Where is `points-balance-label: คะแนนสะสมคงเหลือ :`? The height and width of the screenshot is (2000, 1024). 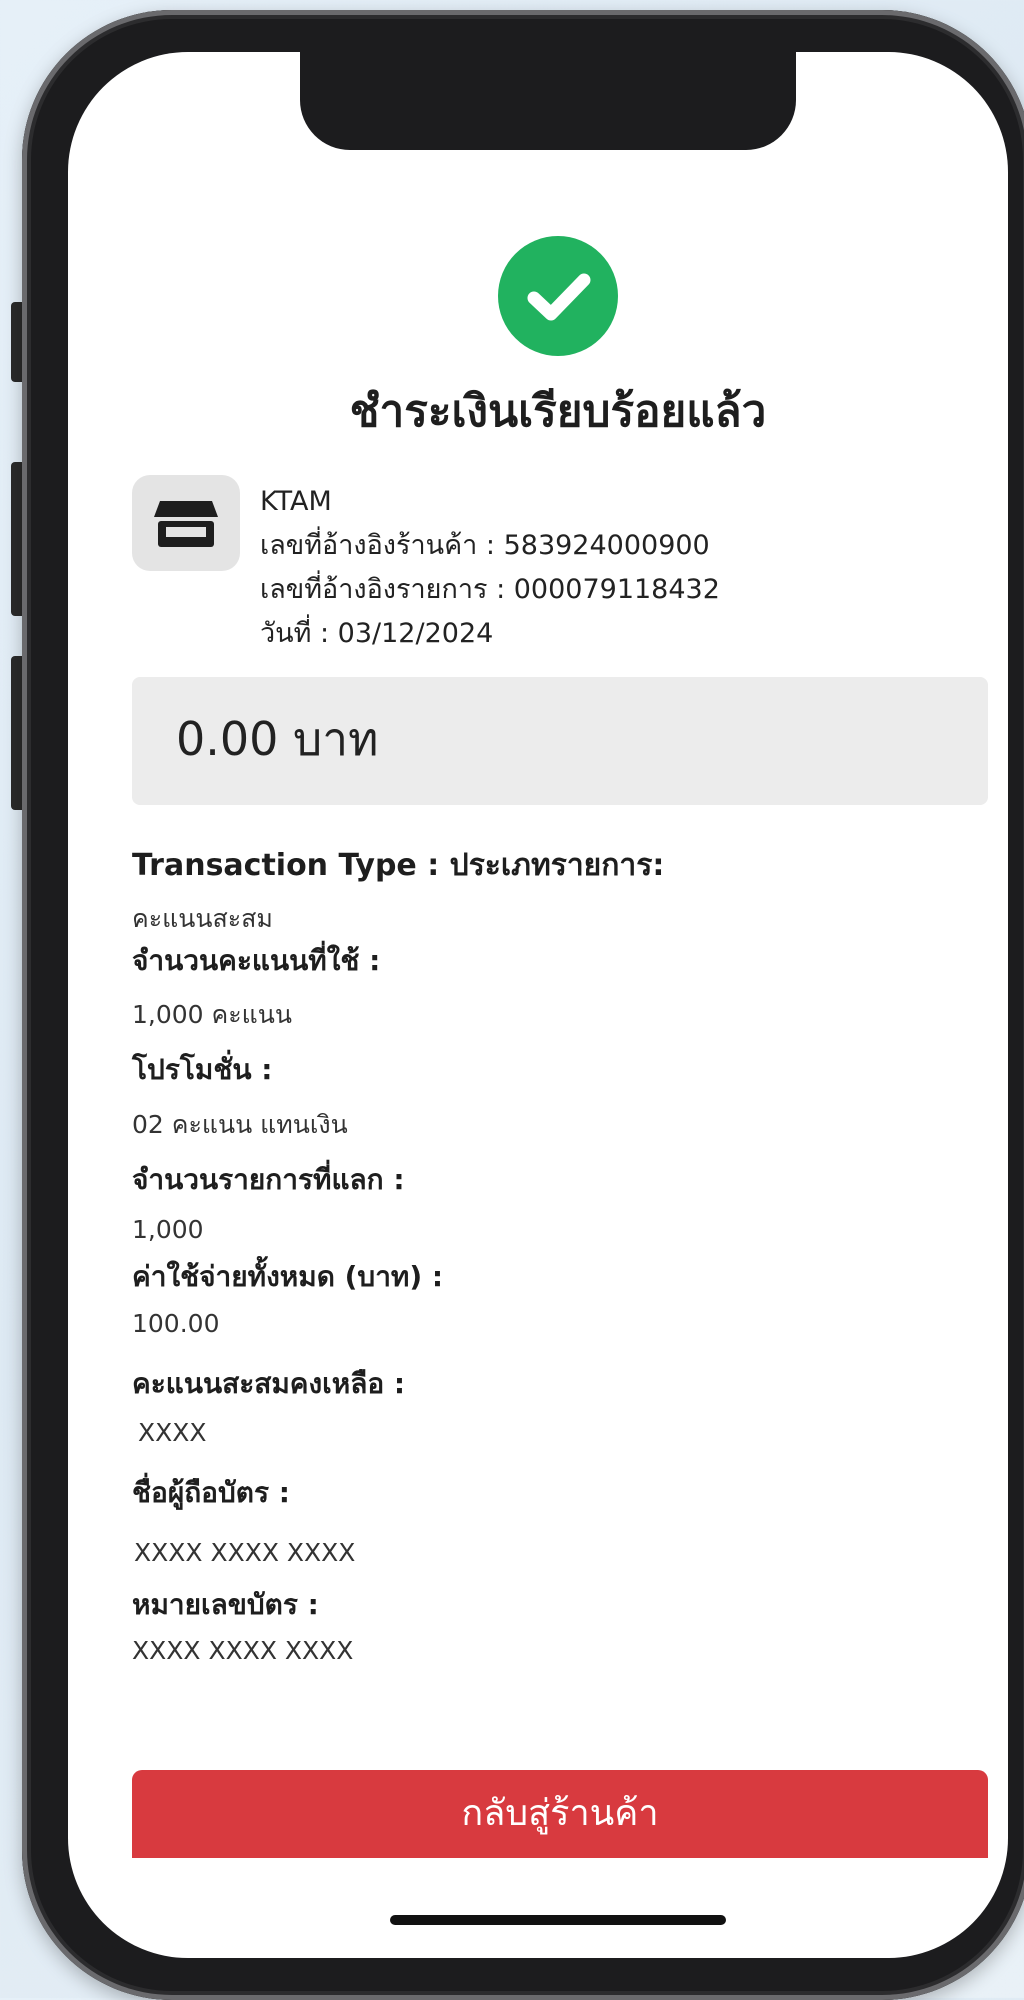 points-balance-label: คะแนนสะสมคงเหลือ : is located at coordinates (269, 1383).